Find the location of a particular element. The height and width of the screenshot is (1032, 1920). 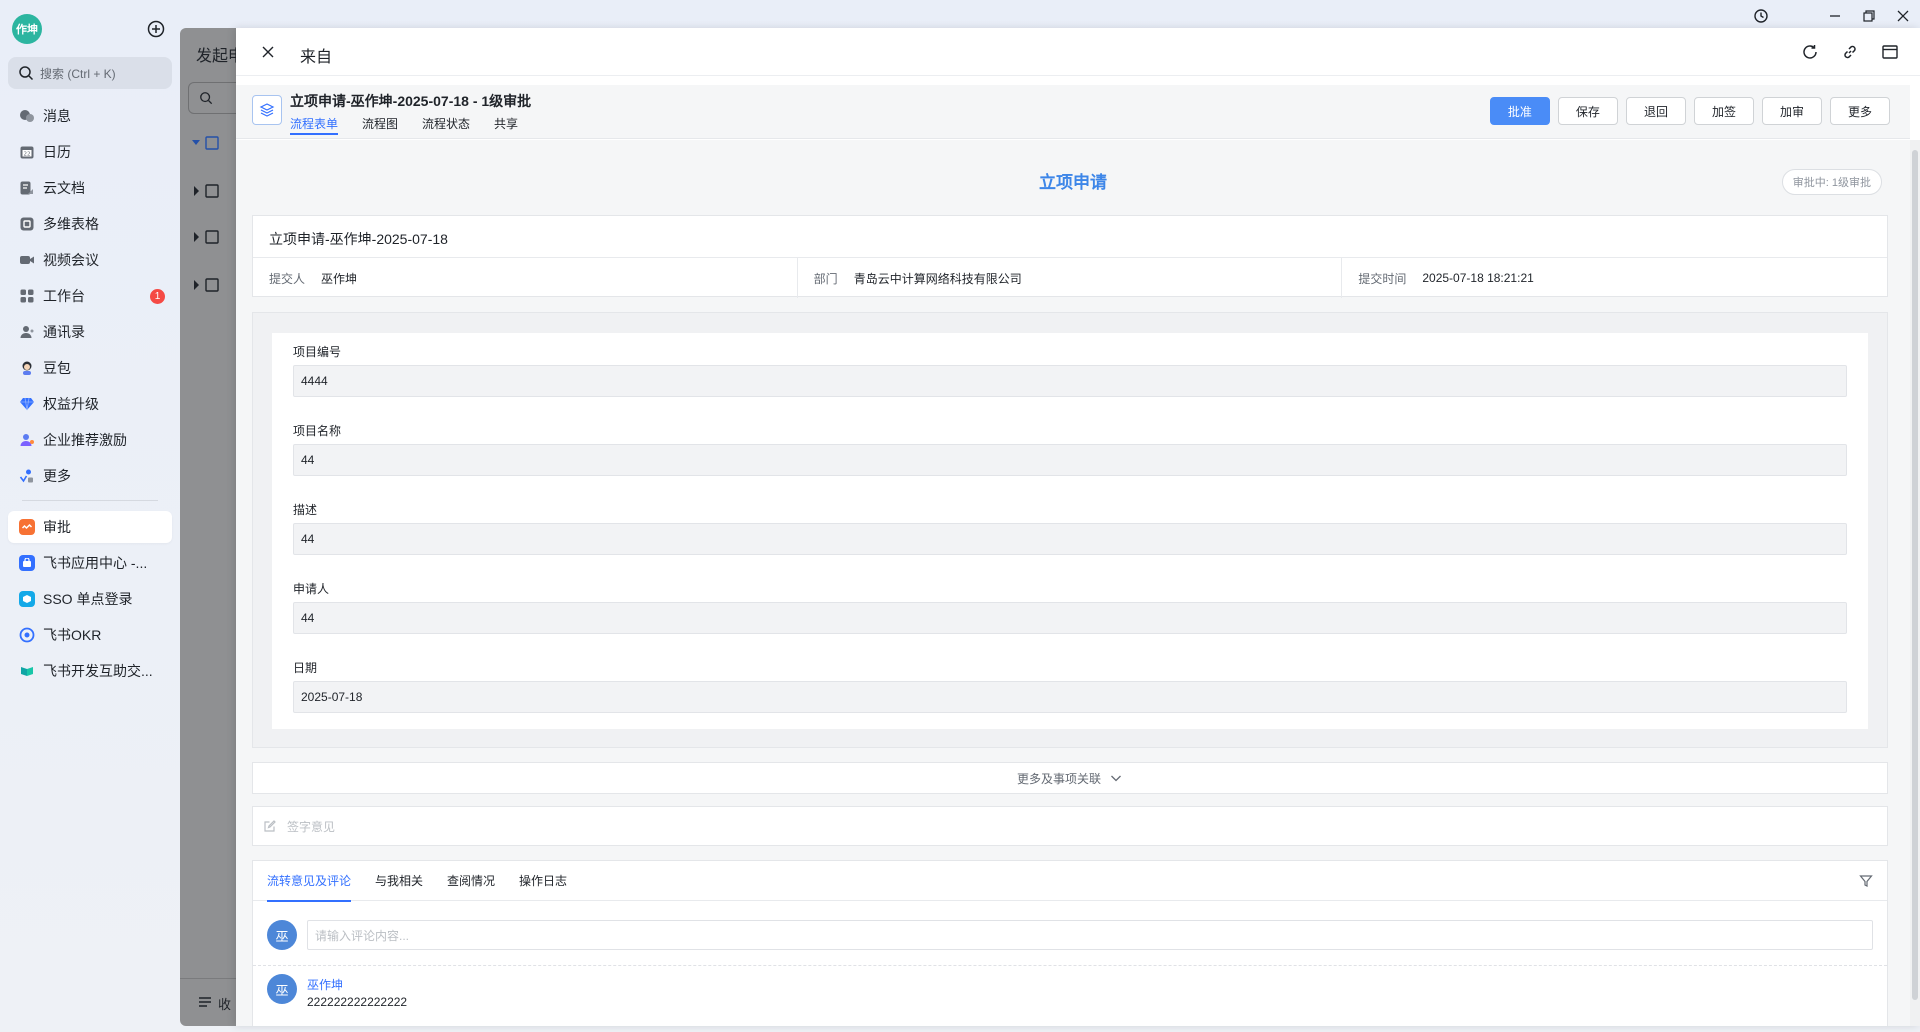

sidebar-item-more: 更多 is located at coordinates (90, 476).